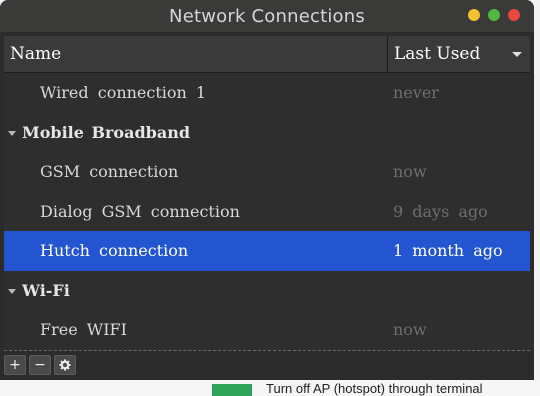 The width and height of the screenshot is (540, 396). Describe the element at coordinates (196, 54) in the screenshot. I see `column-header-name: Name` at that location.